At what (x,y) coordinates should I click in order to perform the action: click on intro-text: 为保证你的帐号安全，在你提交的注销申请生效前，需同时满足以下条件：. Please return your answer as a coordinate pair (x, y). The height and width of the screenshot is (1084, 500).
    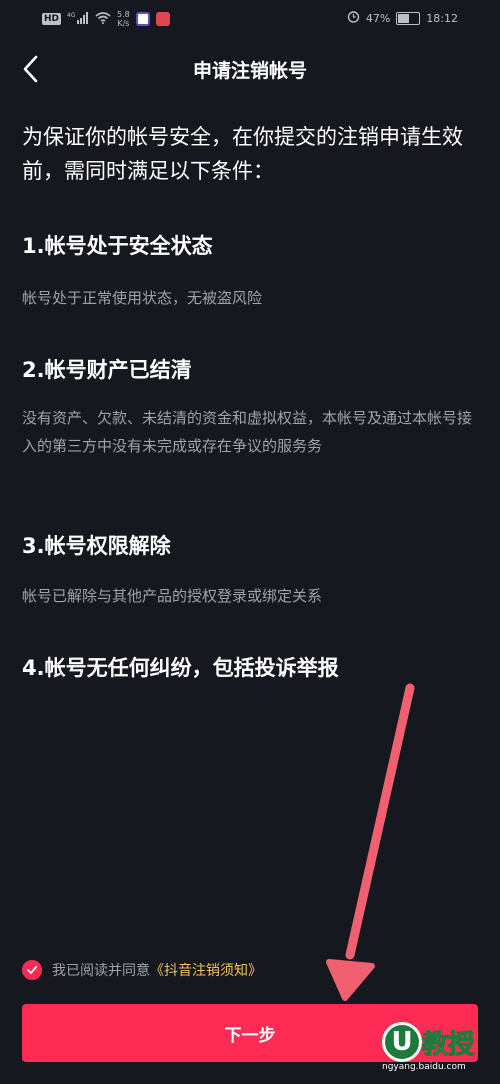
    Looking at the image, I should click on (242, 154).